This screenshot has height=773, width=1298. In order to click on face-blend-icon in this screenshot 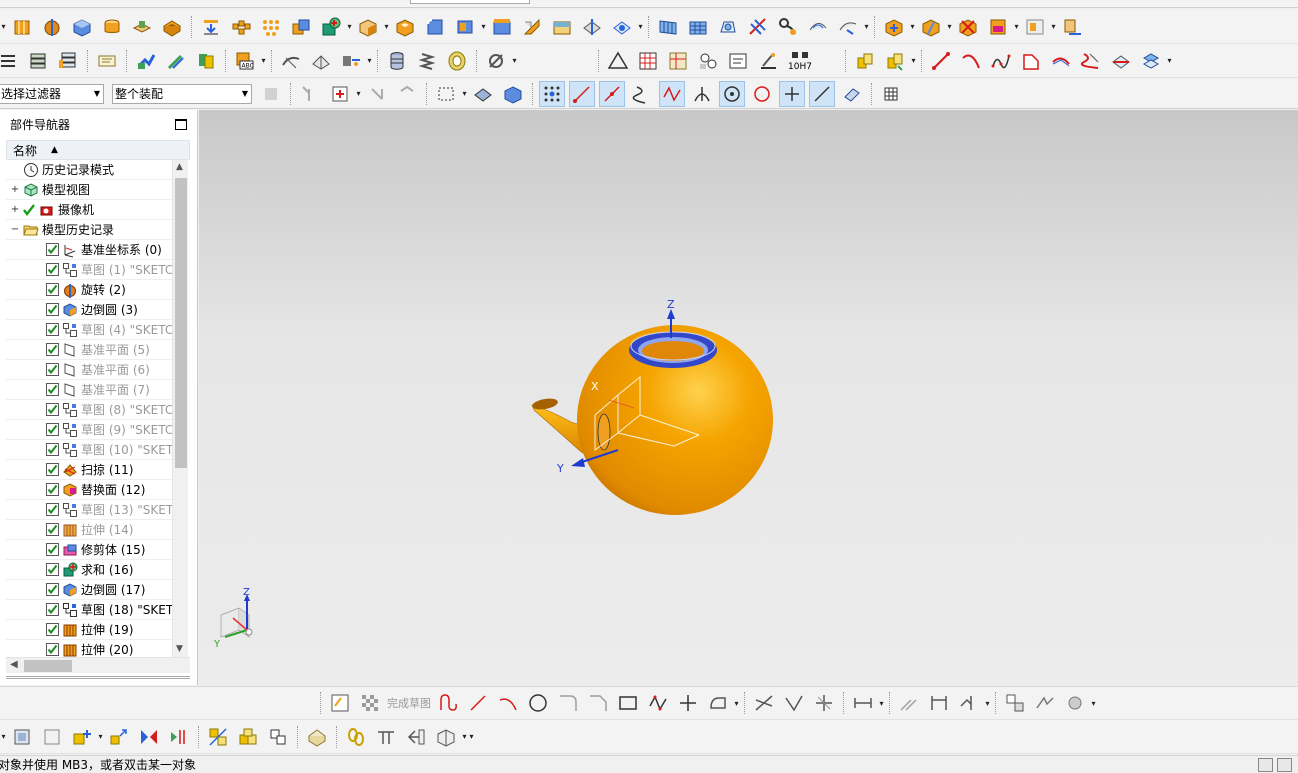, I will do `click(848, 27)`.